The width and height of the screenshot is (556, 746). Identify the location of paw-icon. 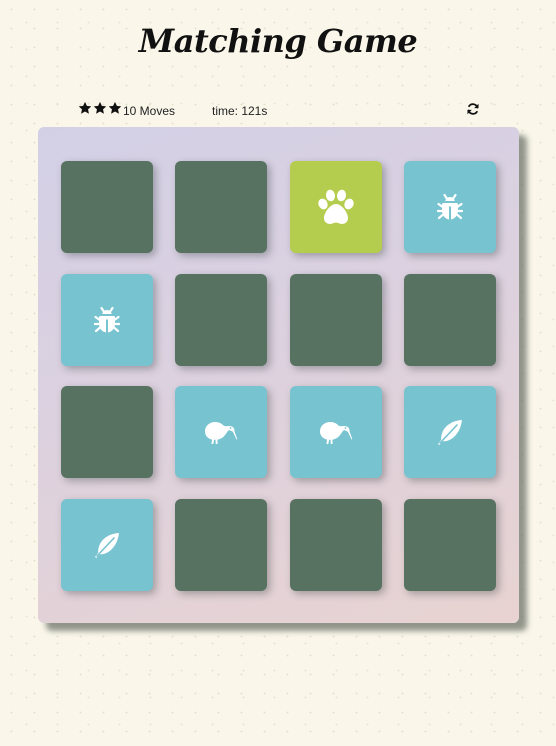
(336, 206).